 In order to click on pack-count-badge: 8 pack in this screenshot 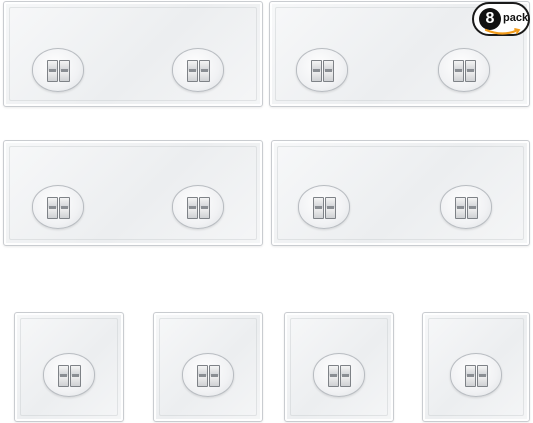, I will do `click(501, 19)`.